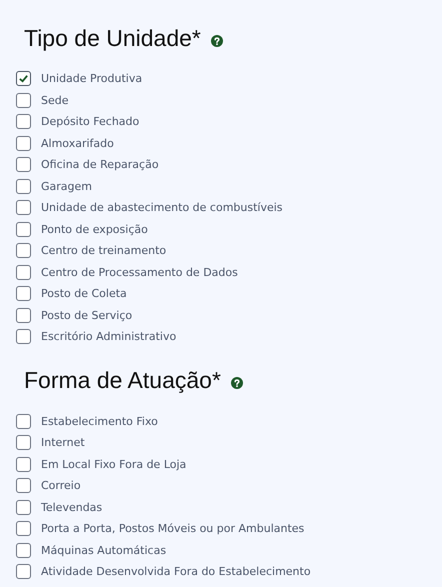 This screenshot has height=587, width=442. I want to click on option-label: Centro de treinamento, so click(103, 251).